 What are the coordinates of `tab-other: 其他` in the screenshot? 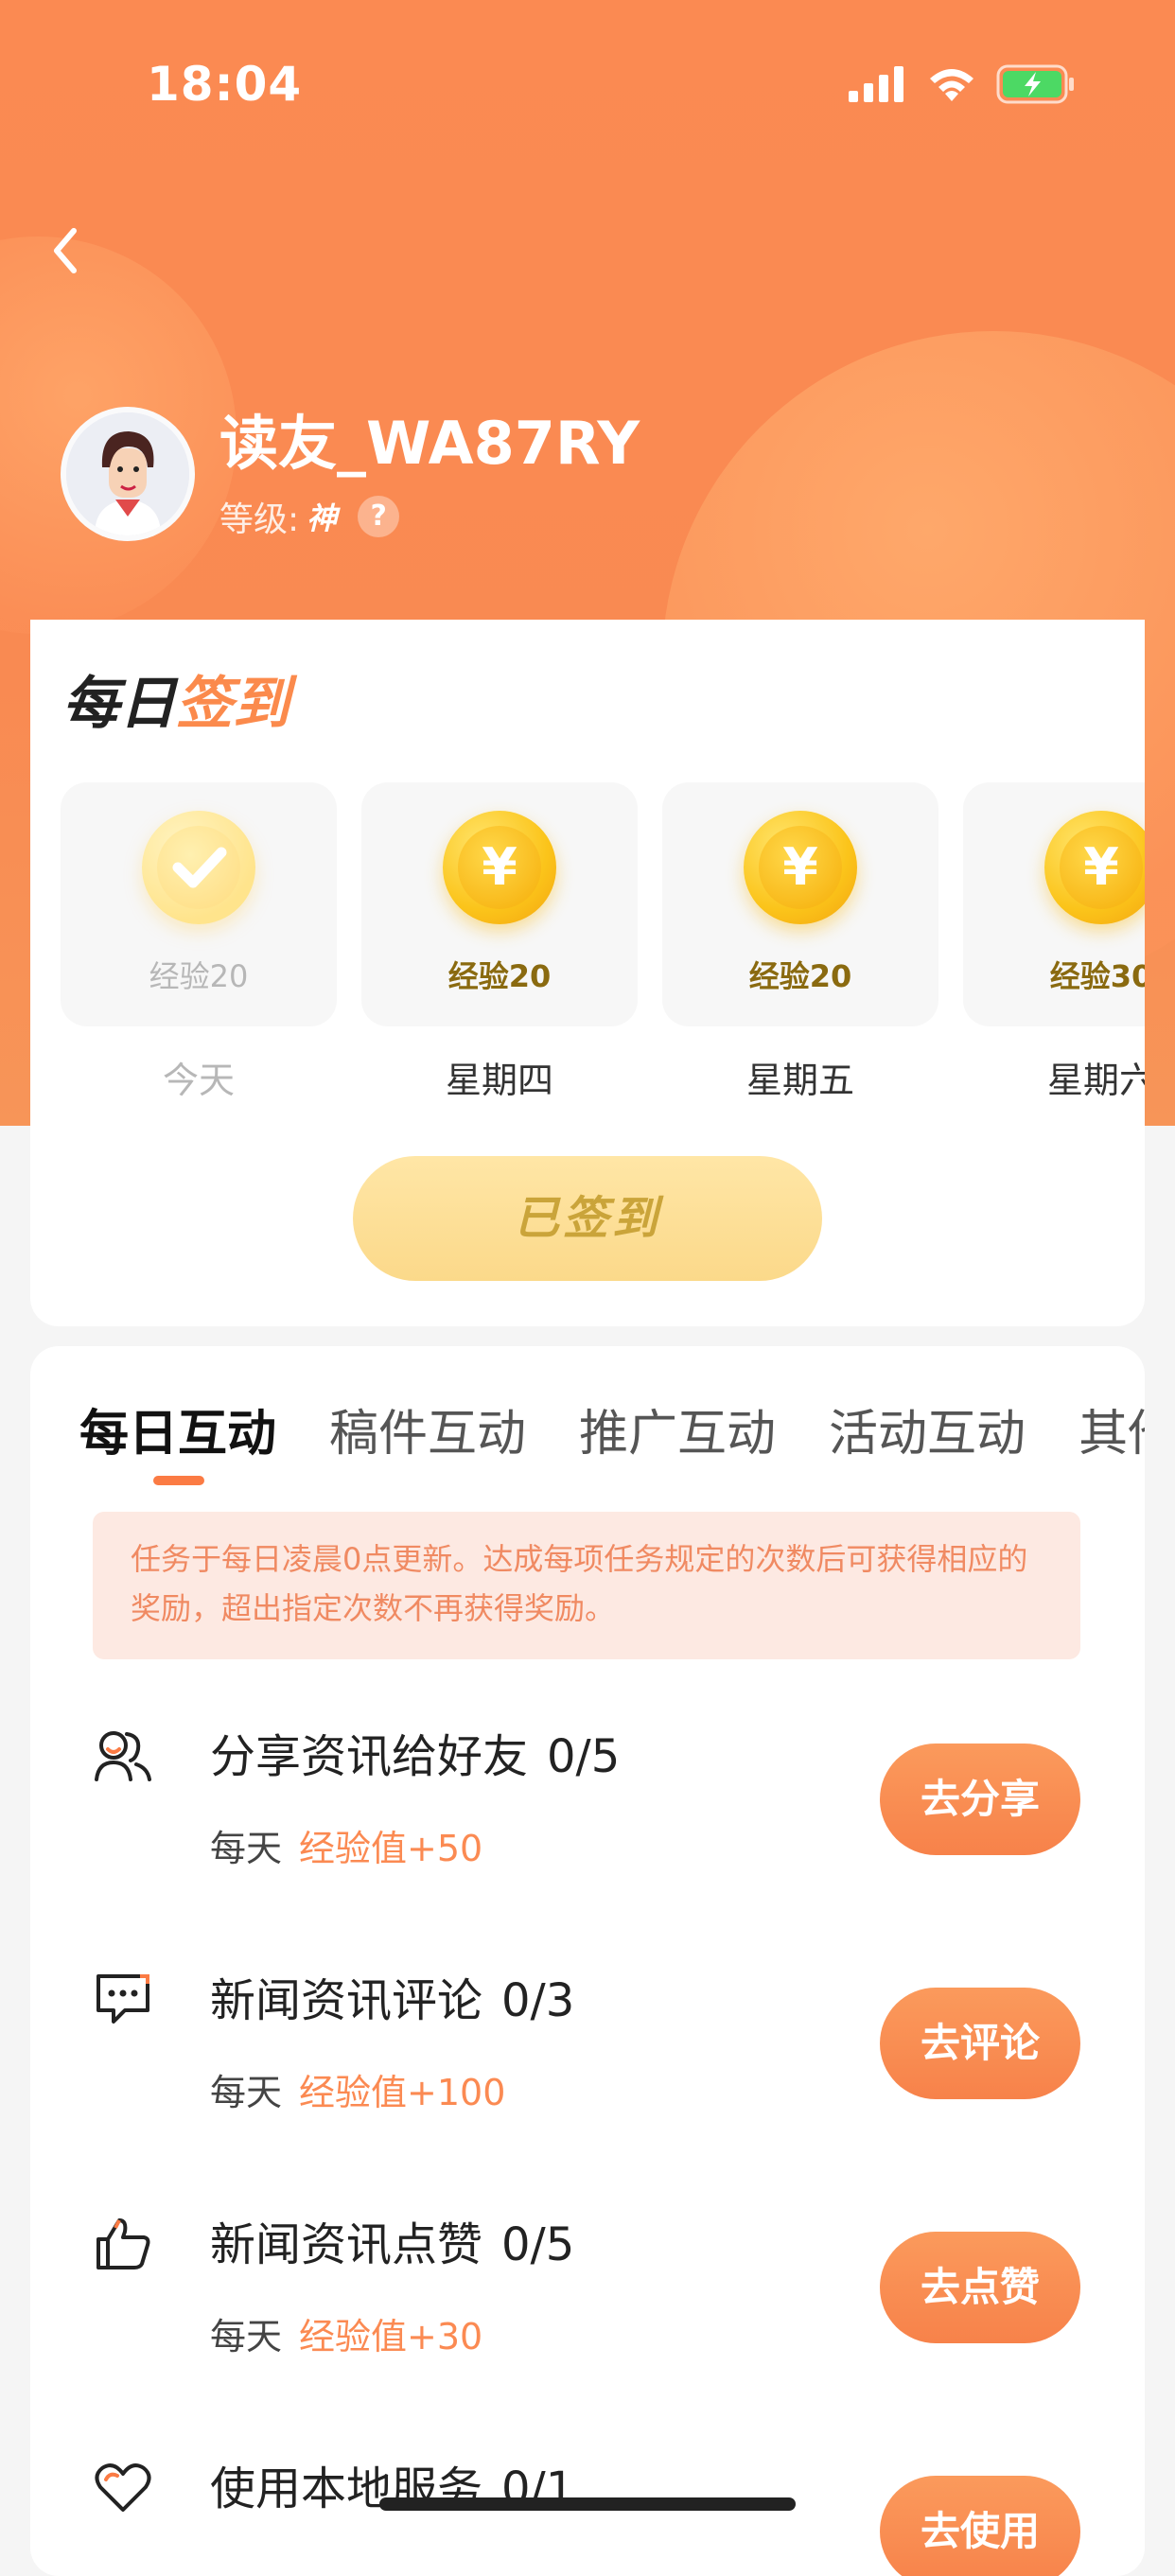 It's located at (1112, 1429).